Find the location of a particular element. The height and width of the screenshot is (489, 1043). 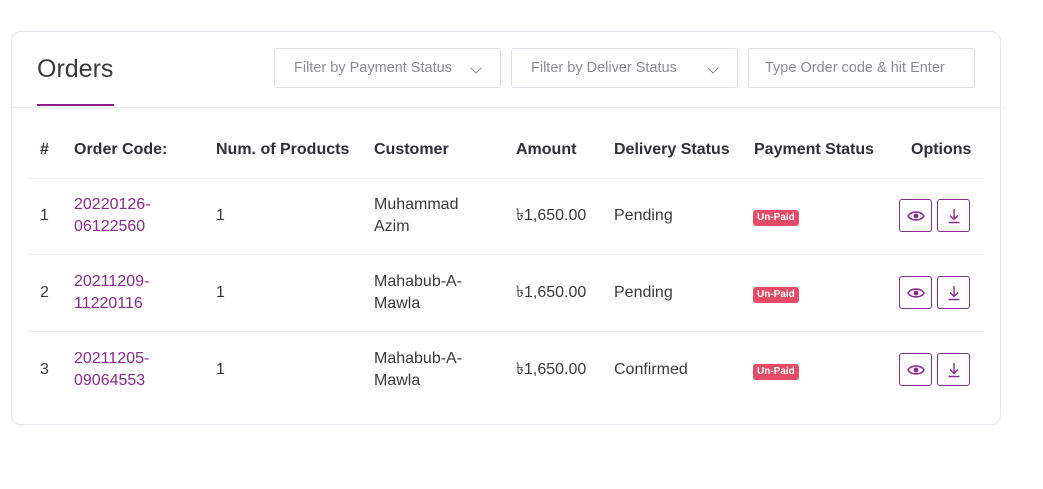

payment-status-filter: Filter by Payment Status is located at coordinates (387, 68).